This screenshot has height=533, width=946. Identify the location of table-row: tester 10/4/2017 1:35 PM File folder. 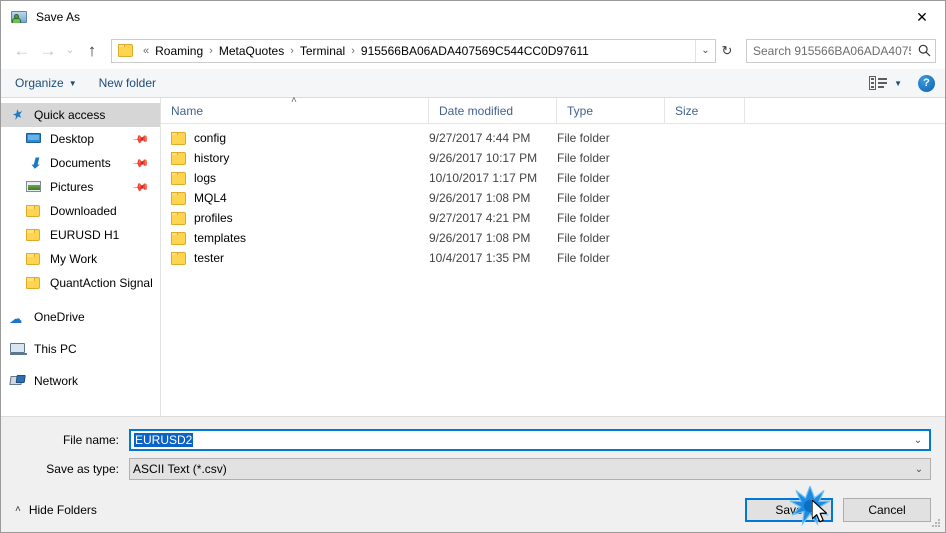
(553, 258).